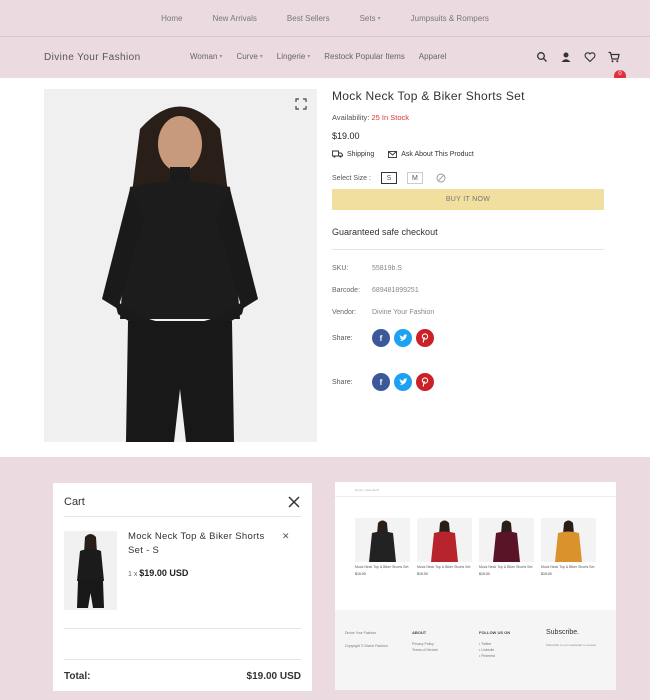 The width and height of the screenshot is (650, 700). What do you see at coordinates (425, 650) in the screenshot?
I see `footer-link-terms: Terms of Service` at bounding box center [425, 650].